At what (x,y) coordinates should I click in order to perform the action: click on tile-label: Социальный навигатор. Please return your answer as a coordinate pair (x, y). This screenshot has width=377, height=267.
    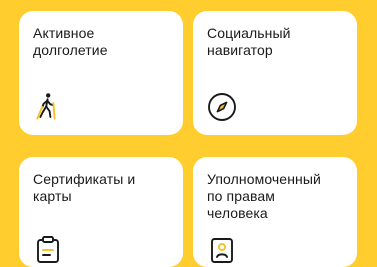
    Looking at the image, I should click on (249, 41).